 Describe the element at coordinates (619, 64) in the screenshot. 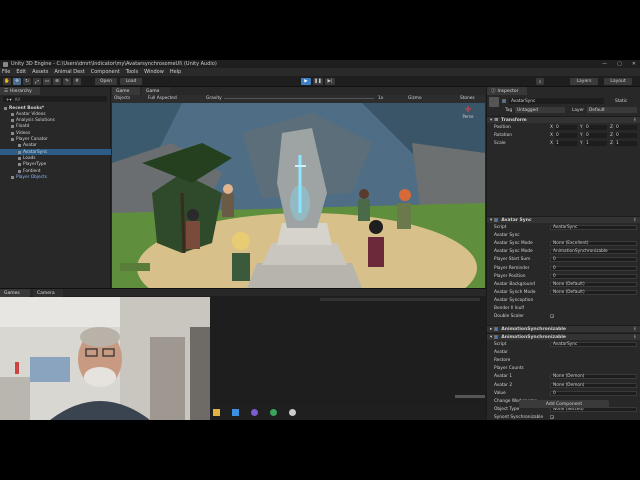

I see `maximize-button: ▢` at that location.